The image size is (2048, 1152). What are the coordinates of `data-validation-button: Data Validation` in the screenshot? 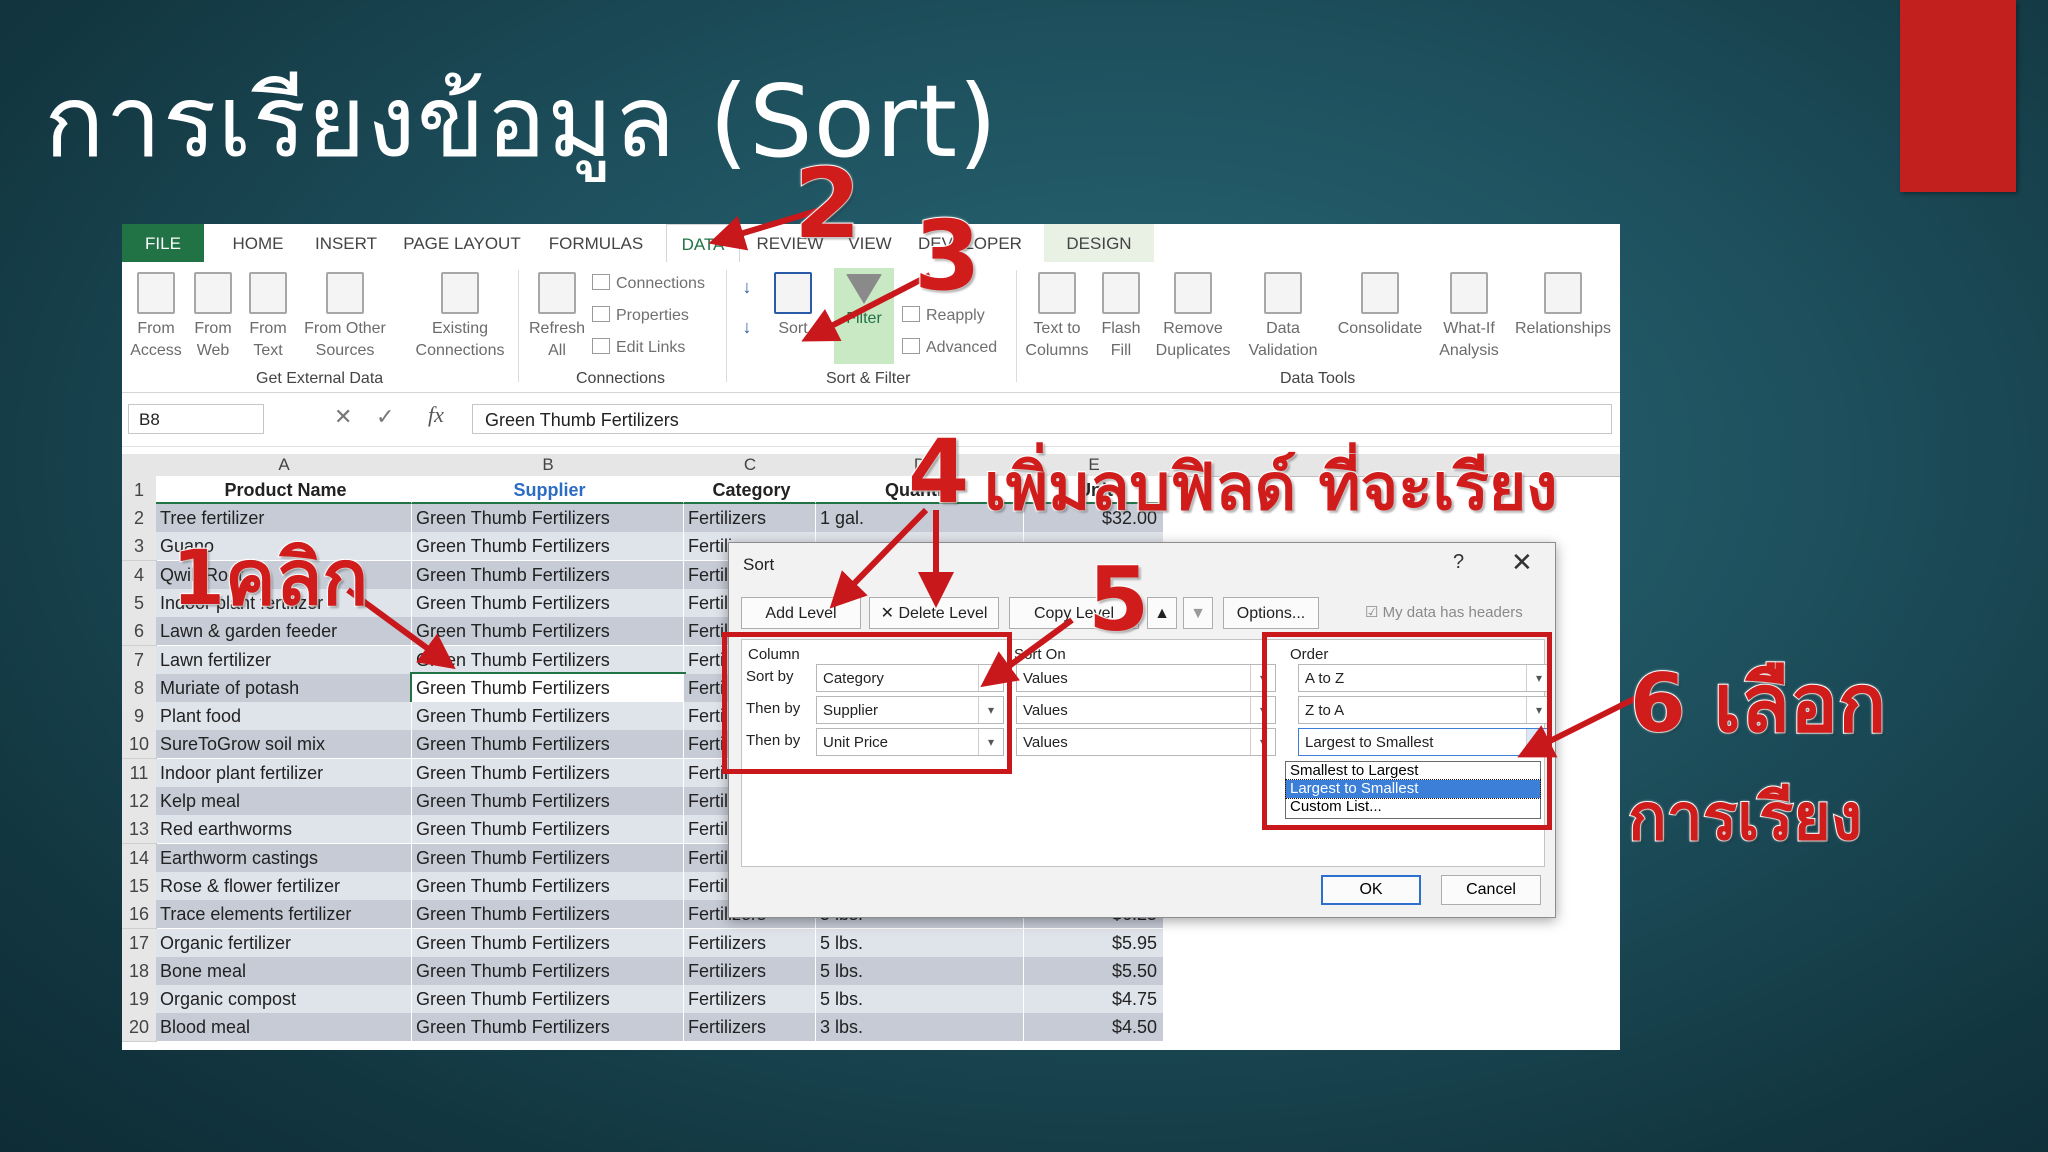 It's located at (1283, 317).